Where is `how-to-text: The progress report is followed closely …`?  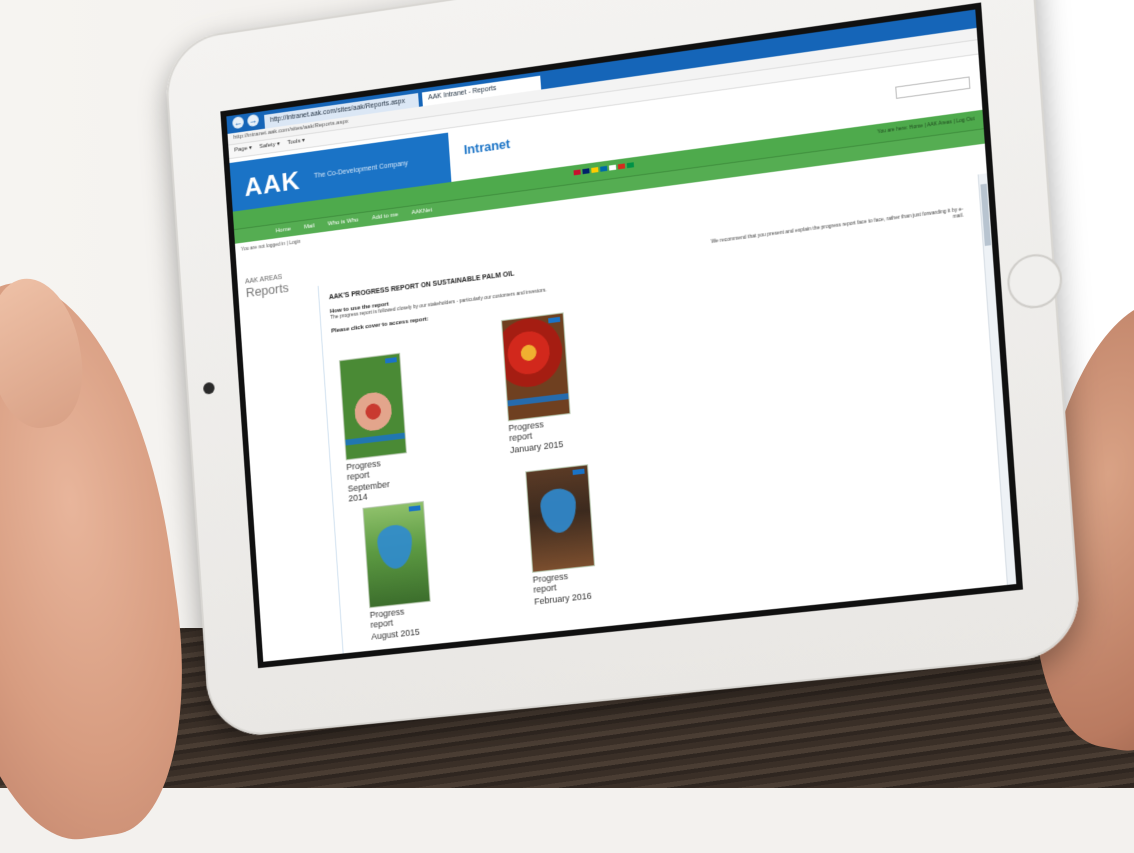 how-to-text: The progress report is followed closely … is located at coordinates (438, 304).